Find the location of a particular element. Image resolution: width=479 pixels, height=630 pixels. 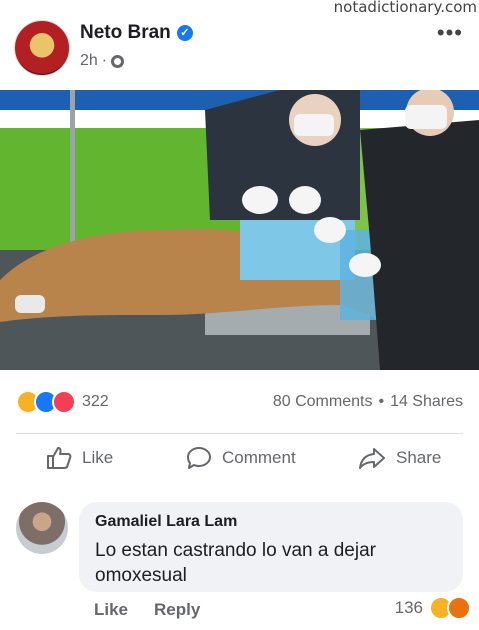

divider is located at coordinates (239, 433).